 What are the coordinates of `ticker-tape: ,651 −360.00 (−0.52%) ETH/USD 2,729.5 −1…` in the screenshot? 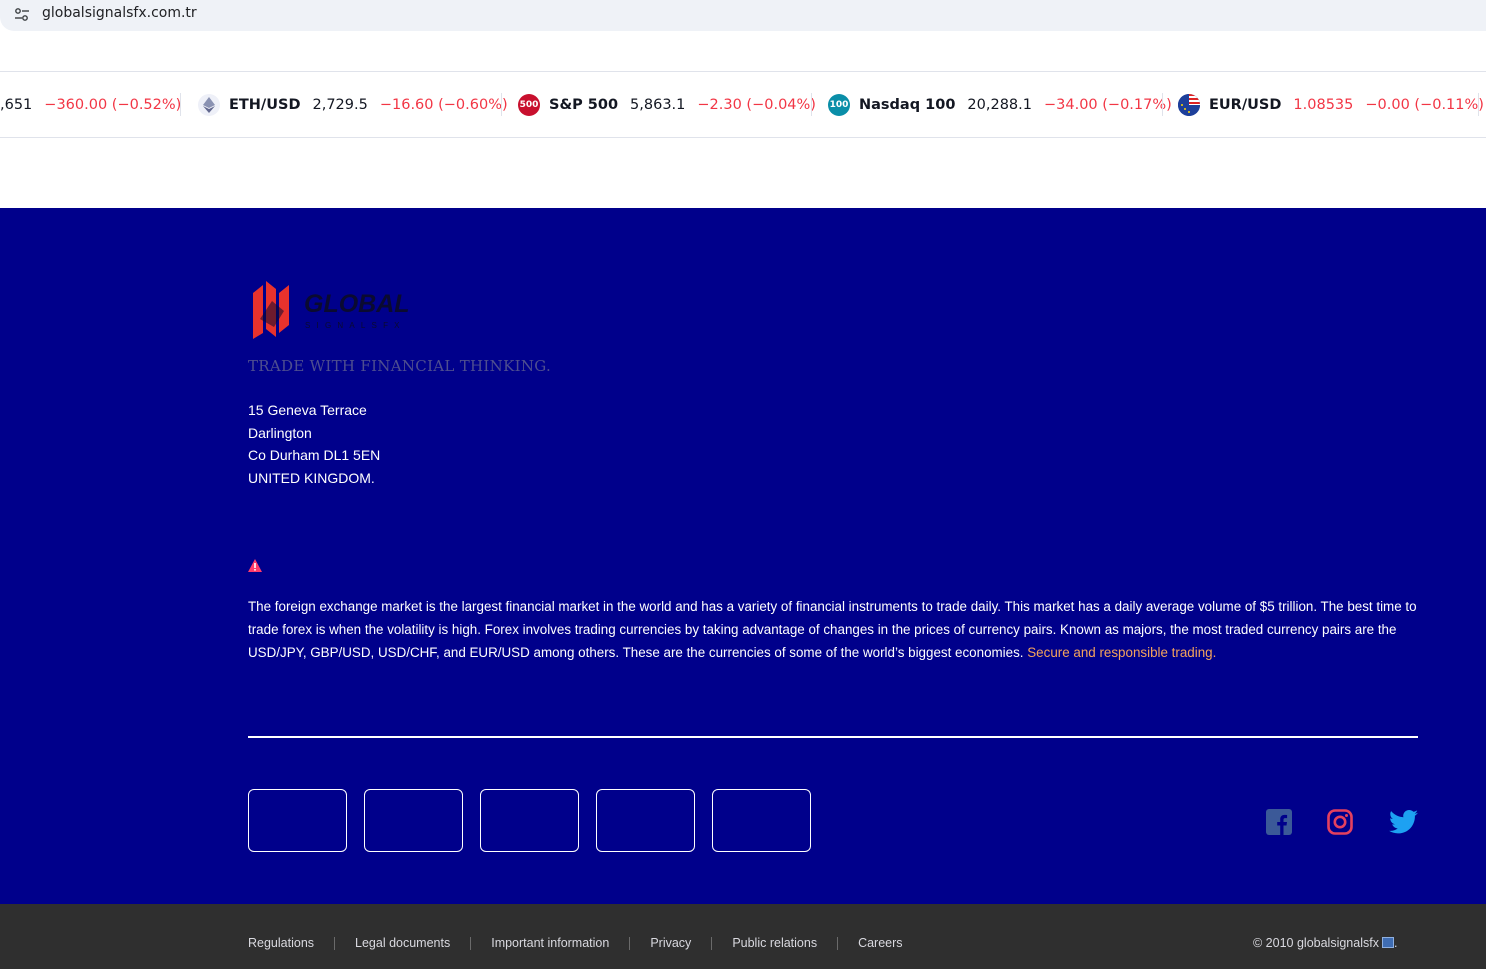 It's located at (743, 104).